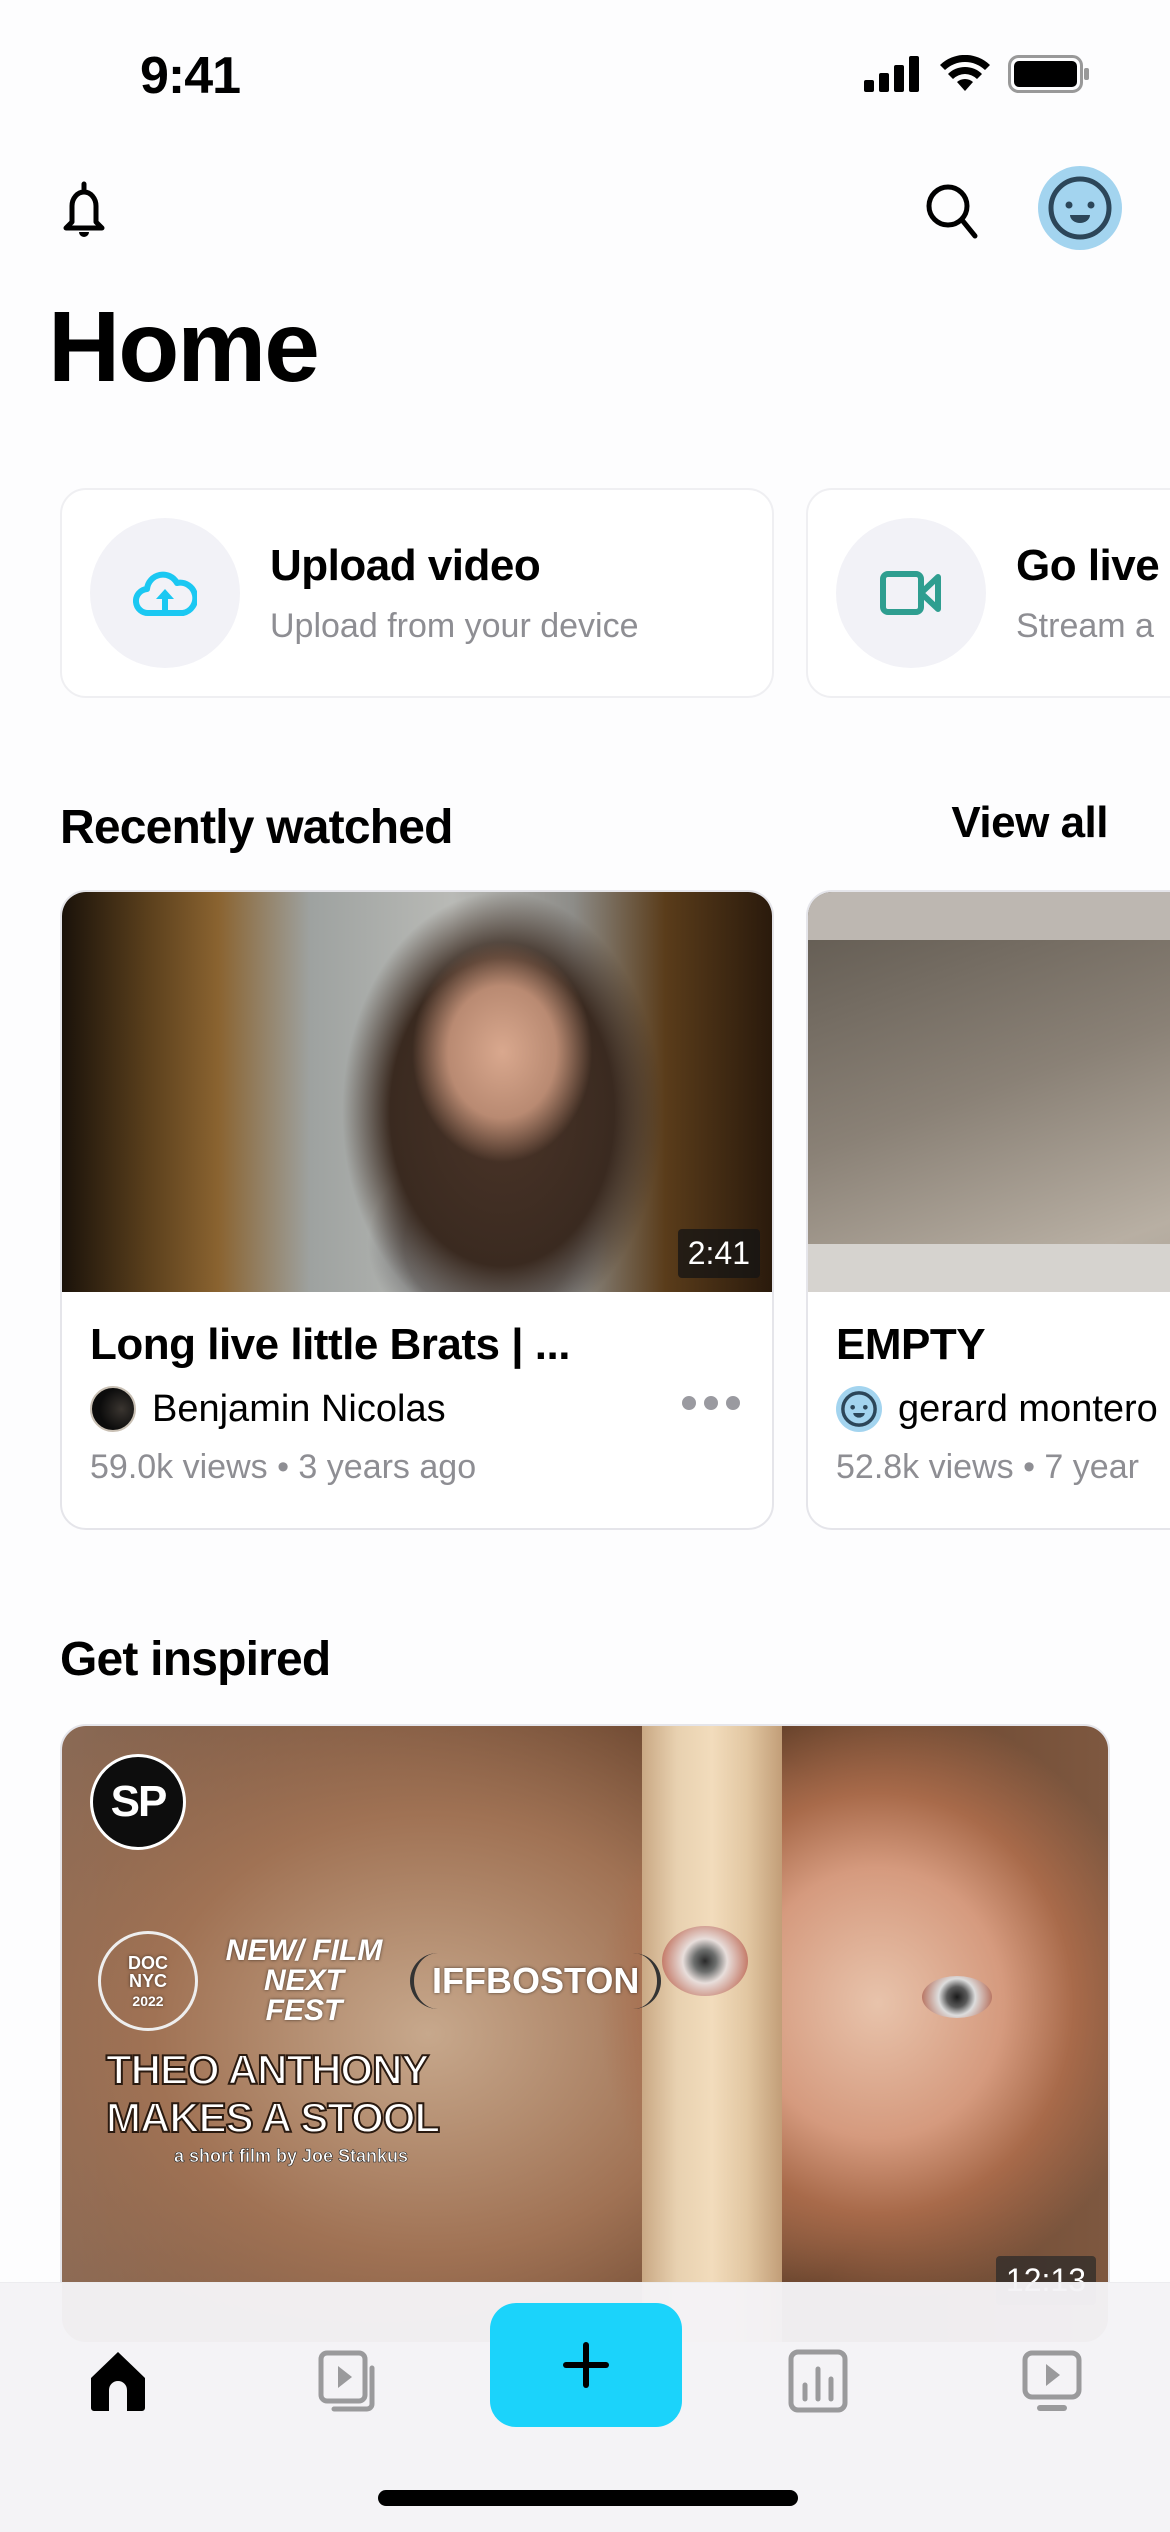 Image resolution: width=1170 pixels, height=2532 pixels. I want to click on tab-home, so click(118, 2381).